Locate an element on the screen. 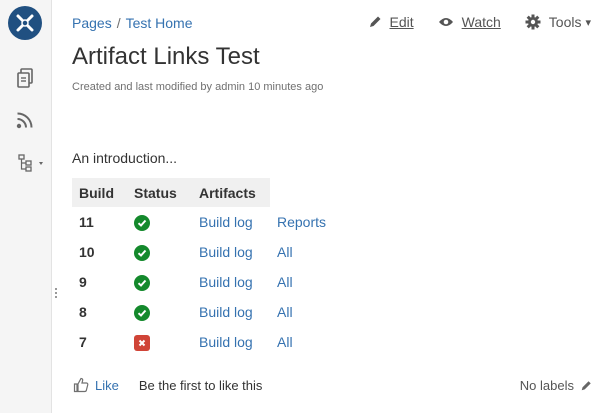  build-number: 8 is located at coordinates (83, 312).